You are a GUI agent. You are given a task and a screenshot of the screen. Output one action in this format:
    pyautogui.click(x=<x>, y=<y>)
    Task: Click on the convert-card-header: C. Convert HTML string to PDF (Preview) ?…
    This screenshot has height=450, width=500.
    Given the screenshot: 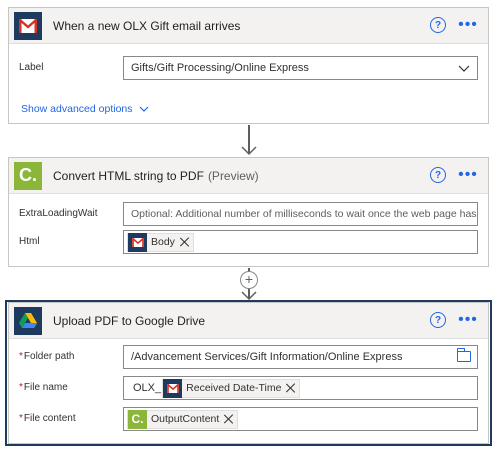 What is the action you would take?
    pyautogui.click(x=248, y=176)
    